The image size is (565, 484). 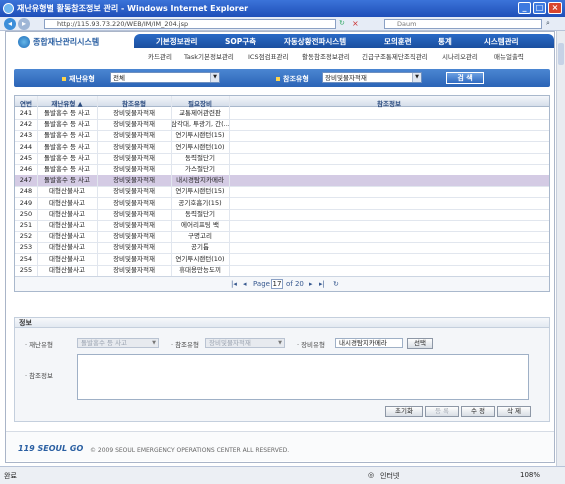 I want to click on table-cell: 248, so click(x=26, y=191).